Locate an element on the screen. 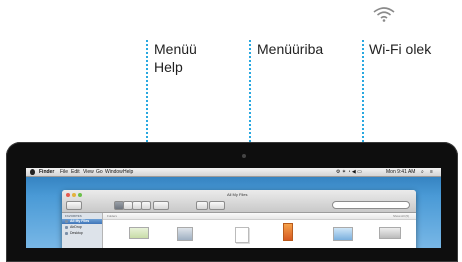  finder-sidebar: FAVORITES All My Files AirDrop Desktop is located at coordinates (82, 230).